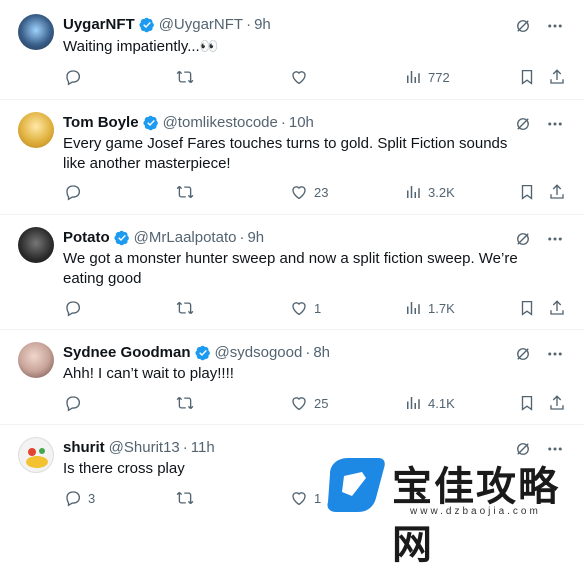  Describe the element at coordinates (439, 77) in the screenshot. I see `views-count: 772` at that location.